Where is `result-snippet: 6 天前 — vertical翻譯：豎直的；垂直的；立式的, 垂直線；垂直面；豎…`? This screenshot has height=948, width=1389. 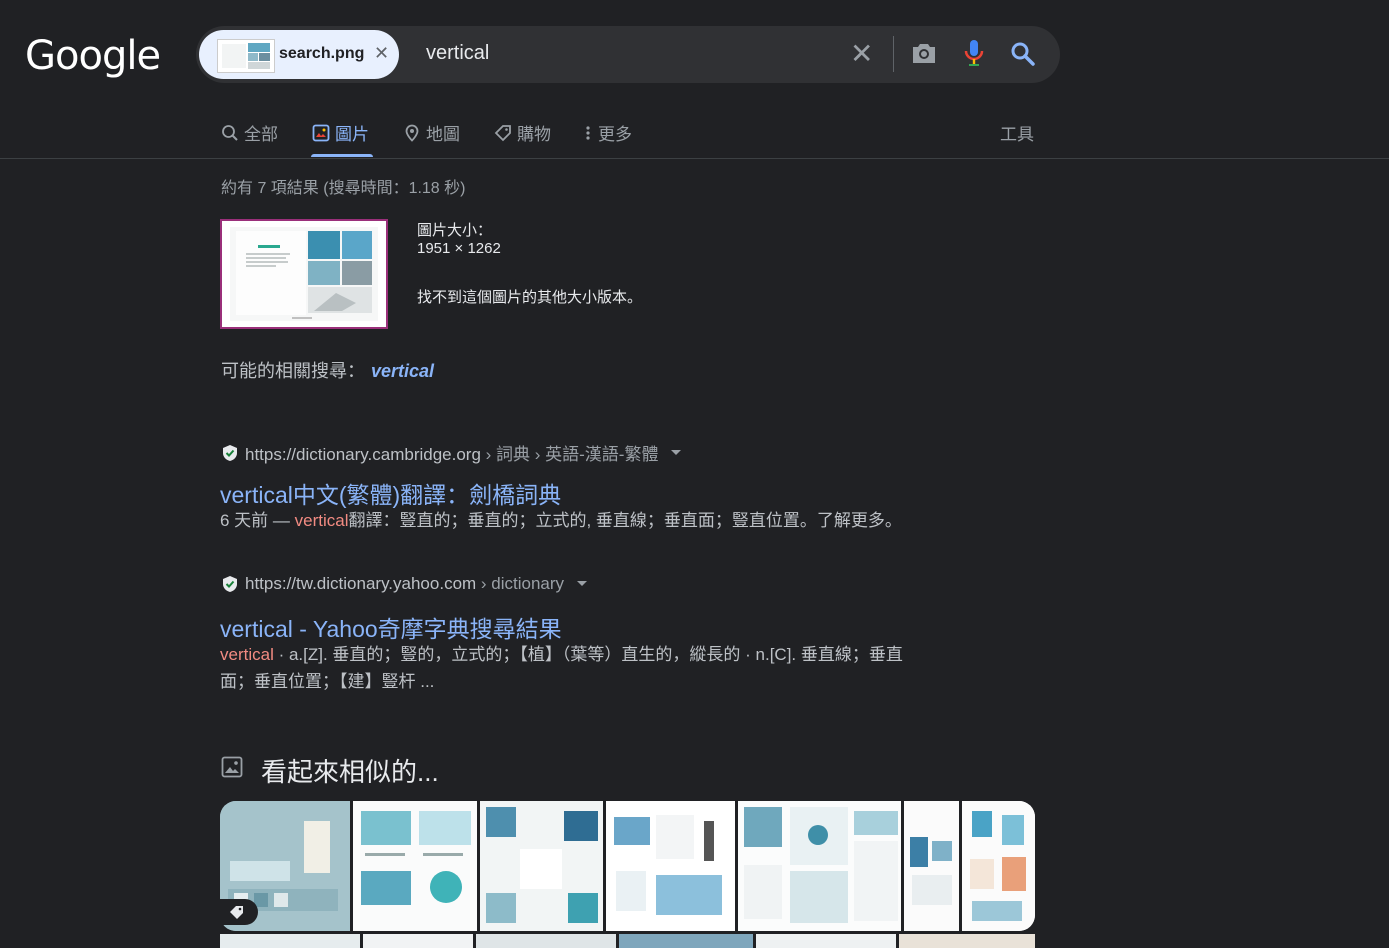
result-snippet: 6 天前 — vertical翻譯：豎直的；垂直的；立式的, 垂直線；垂直面；豎… is located at coordinates (561, 520).